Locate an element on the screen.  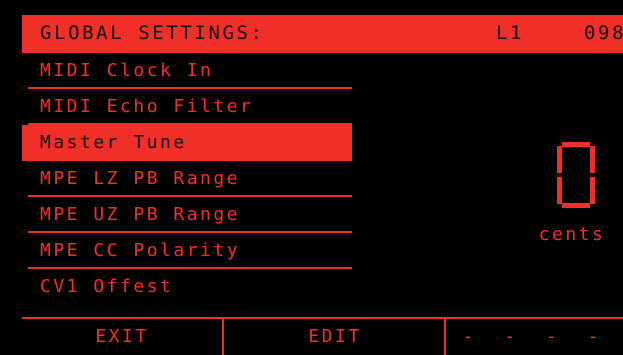
menu-item-midi-echo-filter: MIDI Echo Filter is located at coordinates (187, 107).